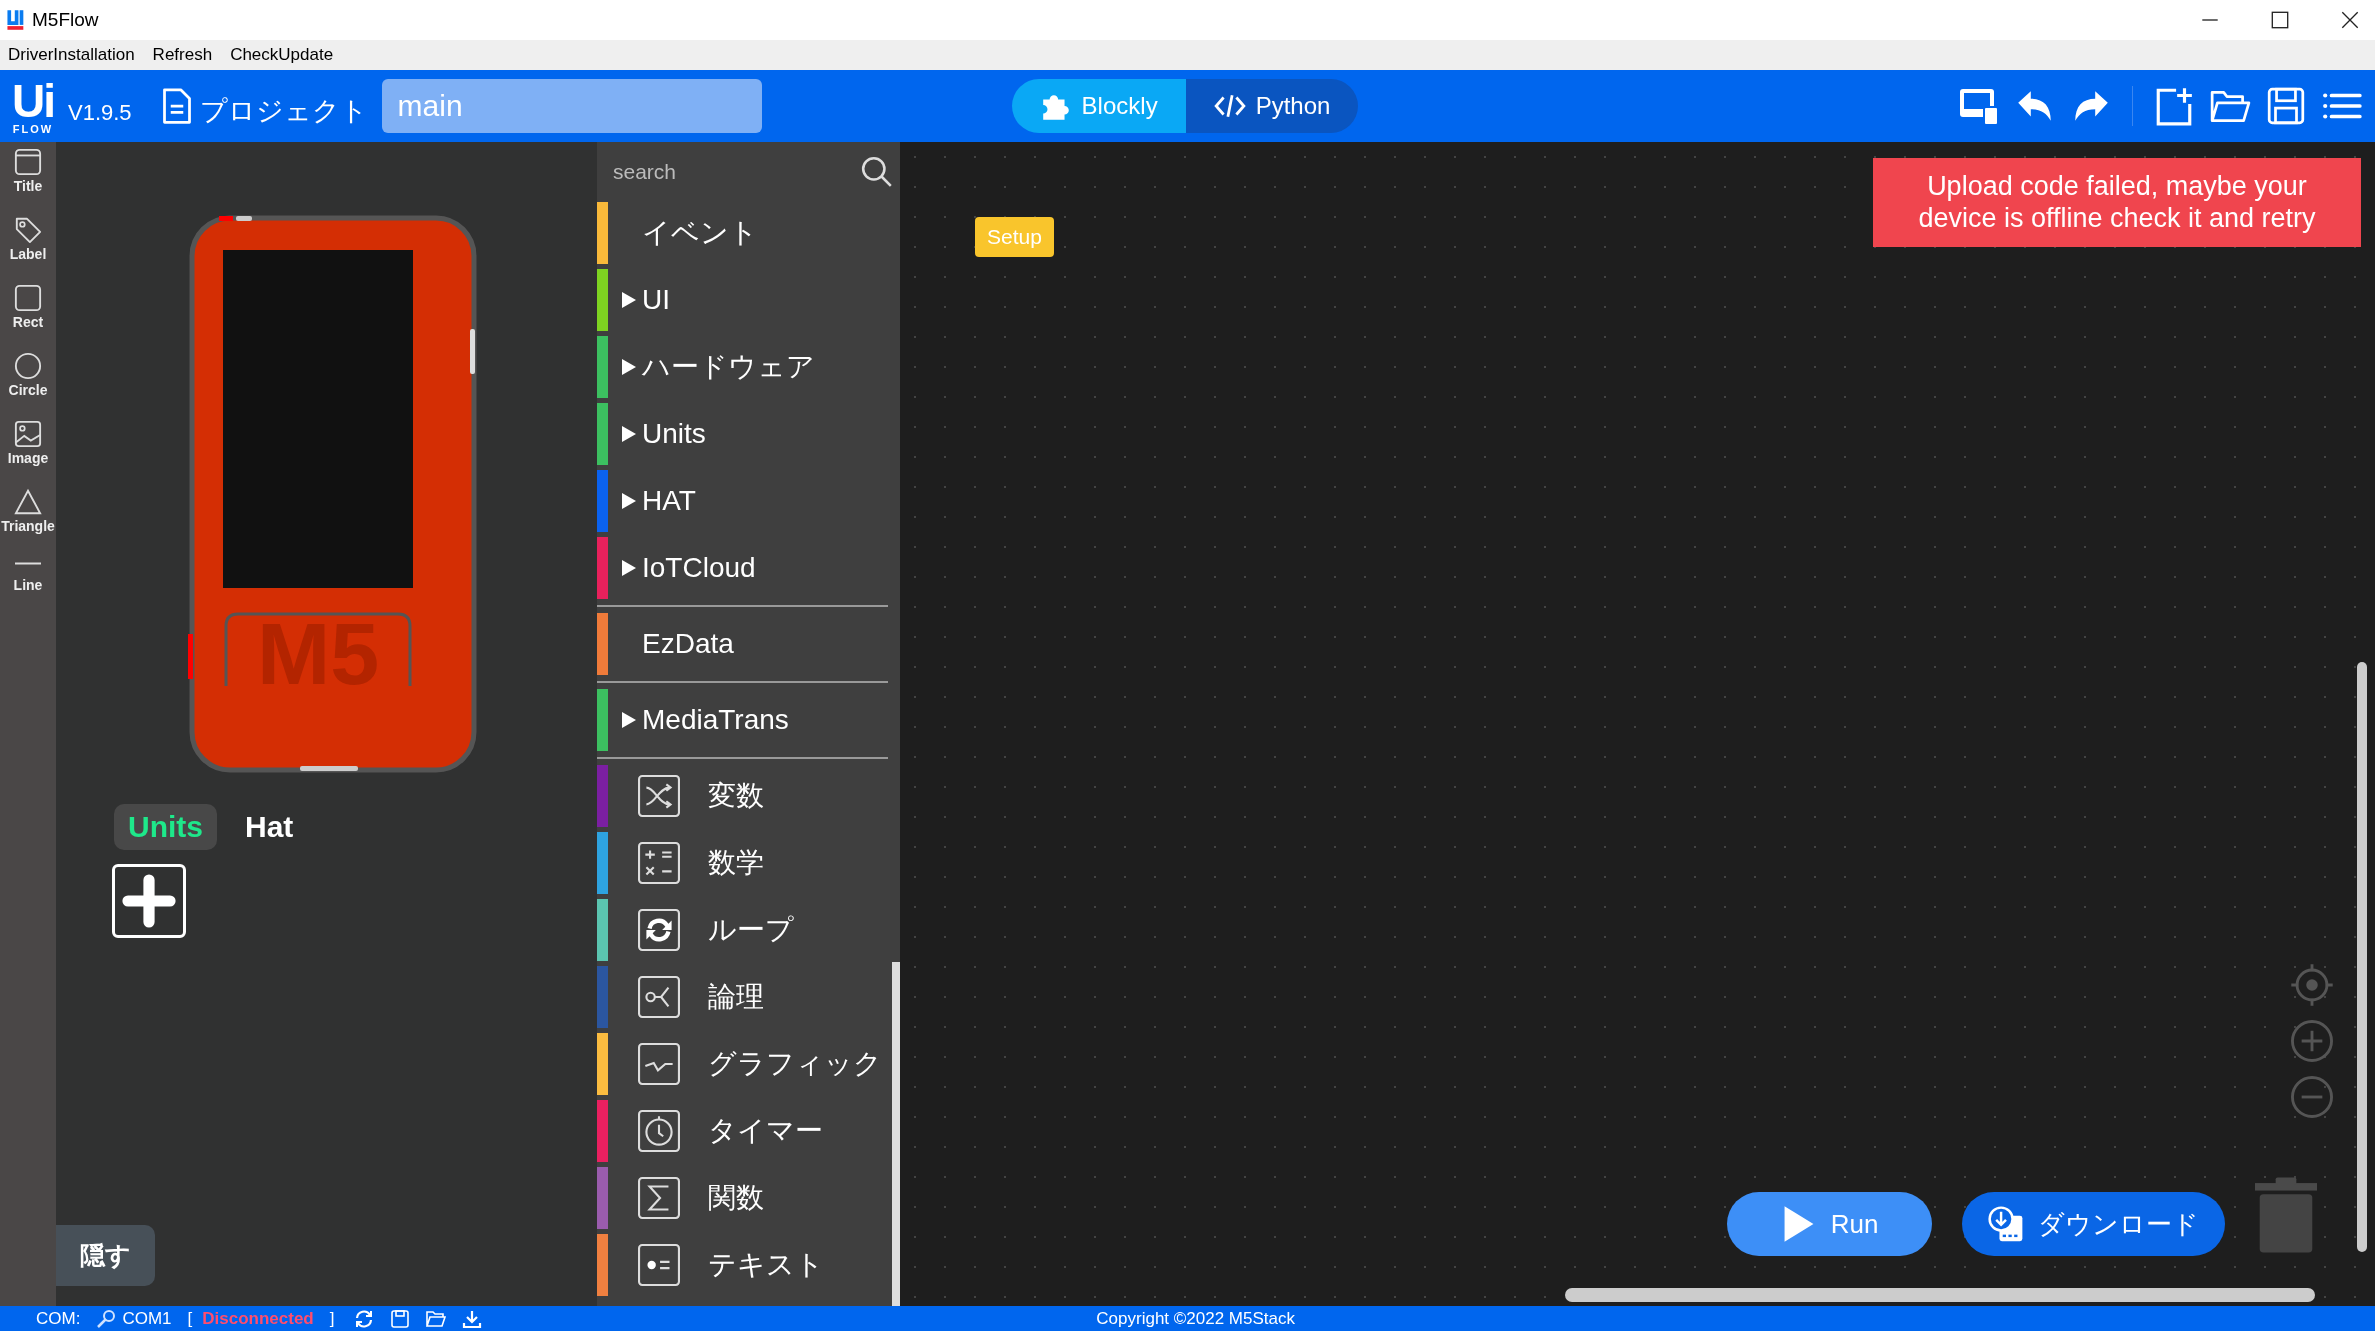  I want to click on search-icon, so click(877, 172).